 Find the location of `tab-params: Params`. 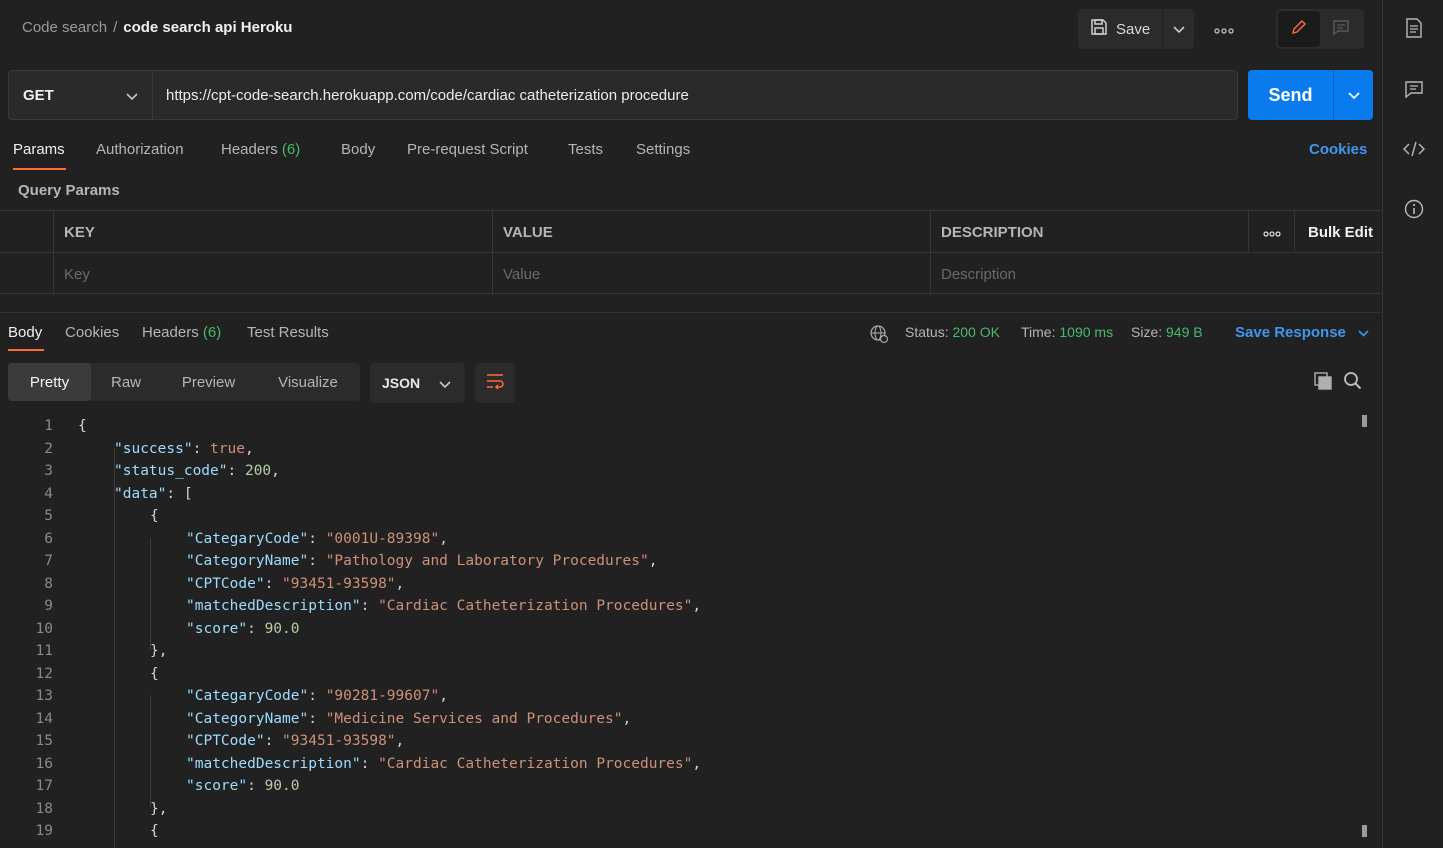

tab-params: Params is located at coordinates (39, 149).